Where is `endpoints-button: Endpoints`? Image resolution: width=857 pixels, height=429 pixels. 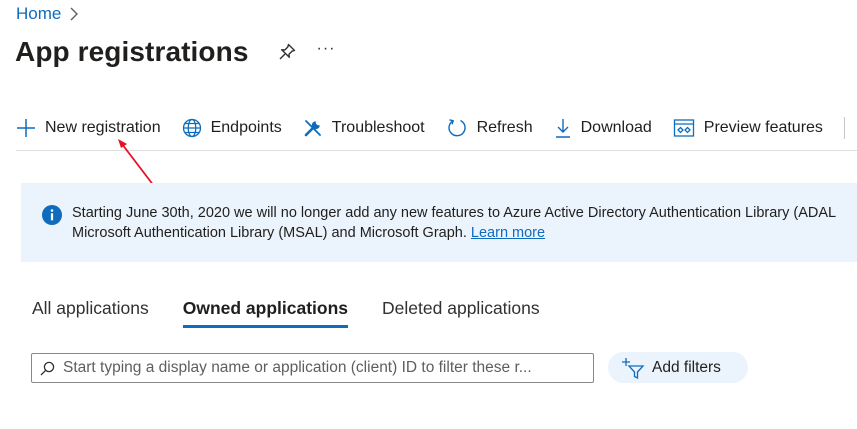
endpoints-button: Endpoints is located at coordinates (232, 128).